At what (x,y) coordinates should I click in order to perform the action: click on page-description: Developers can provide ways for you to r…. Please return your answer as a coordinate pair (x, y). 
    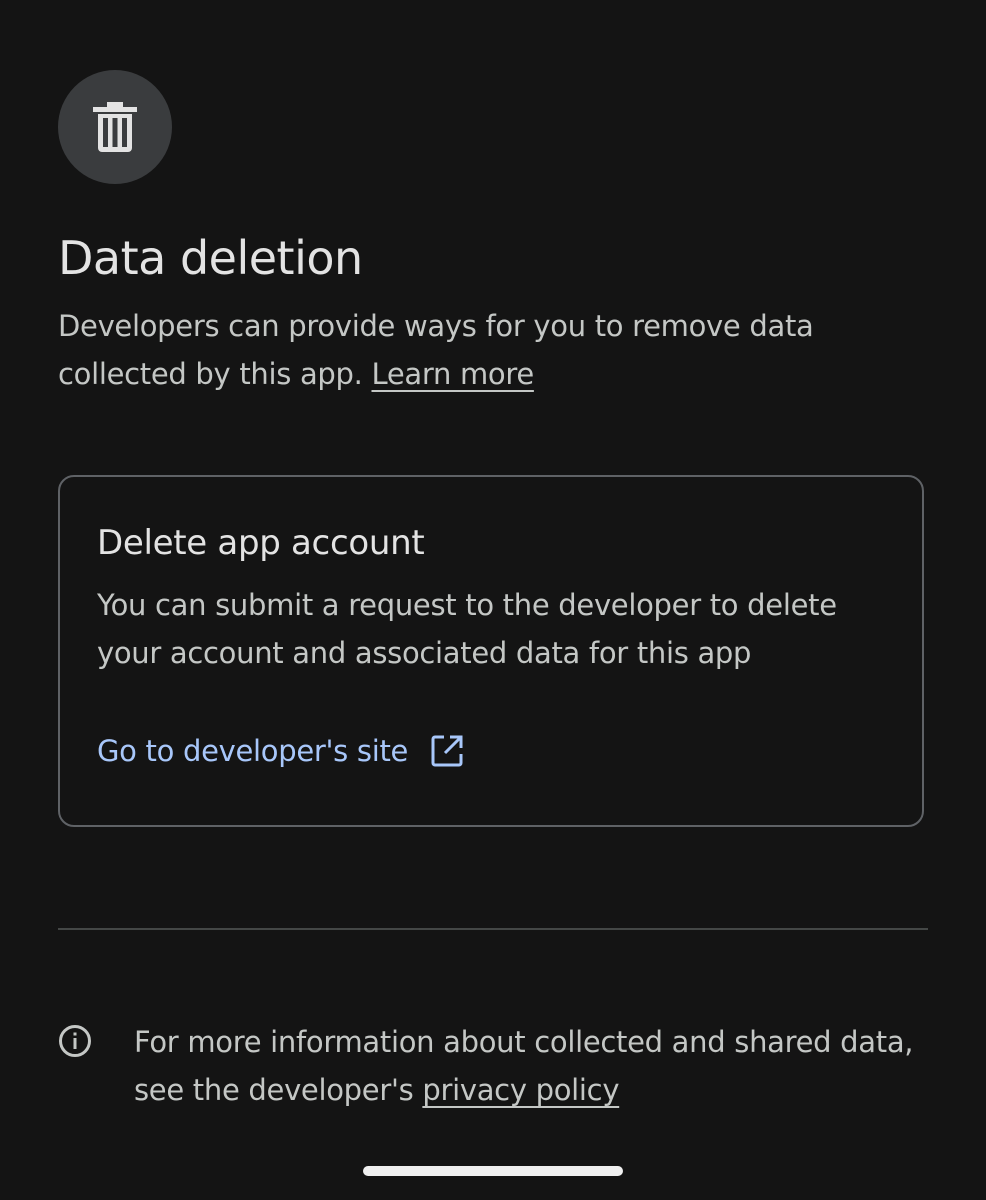
    Looking at the image, I should click on (498, 350).